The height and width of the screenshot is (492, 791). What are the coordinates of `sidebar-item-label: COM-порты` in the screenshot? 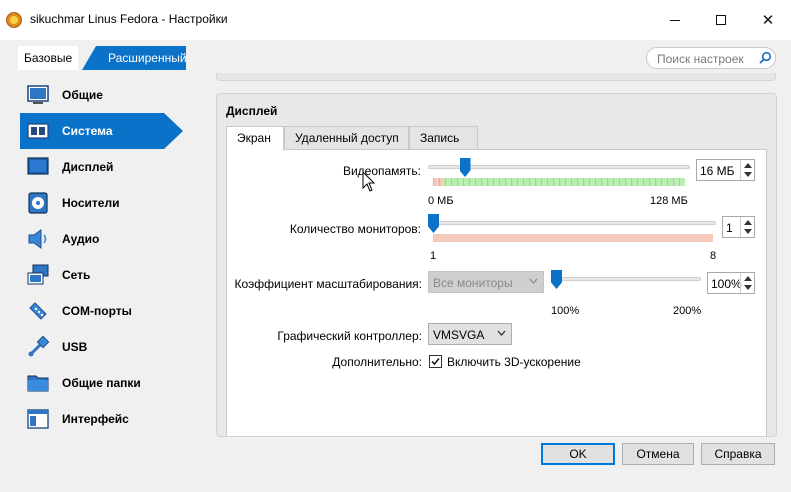 It's located at (97, 311).